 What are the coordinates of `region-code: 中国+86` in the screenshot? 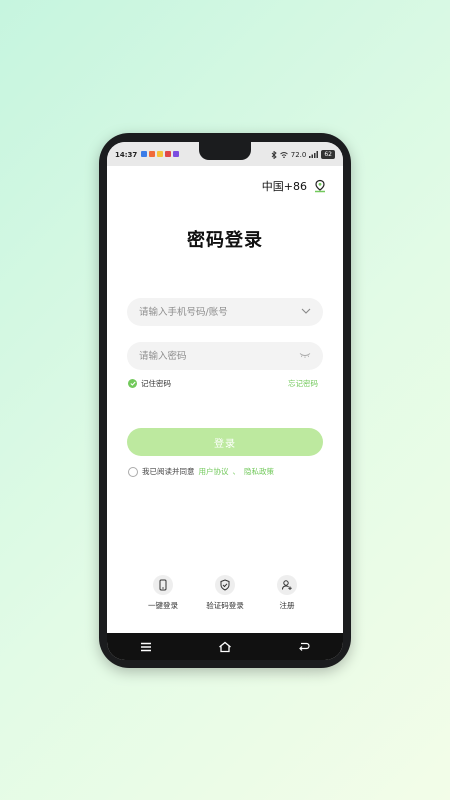 It's located at (284, 186).